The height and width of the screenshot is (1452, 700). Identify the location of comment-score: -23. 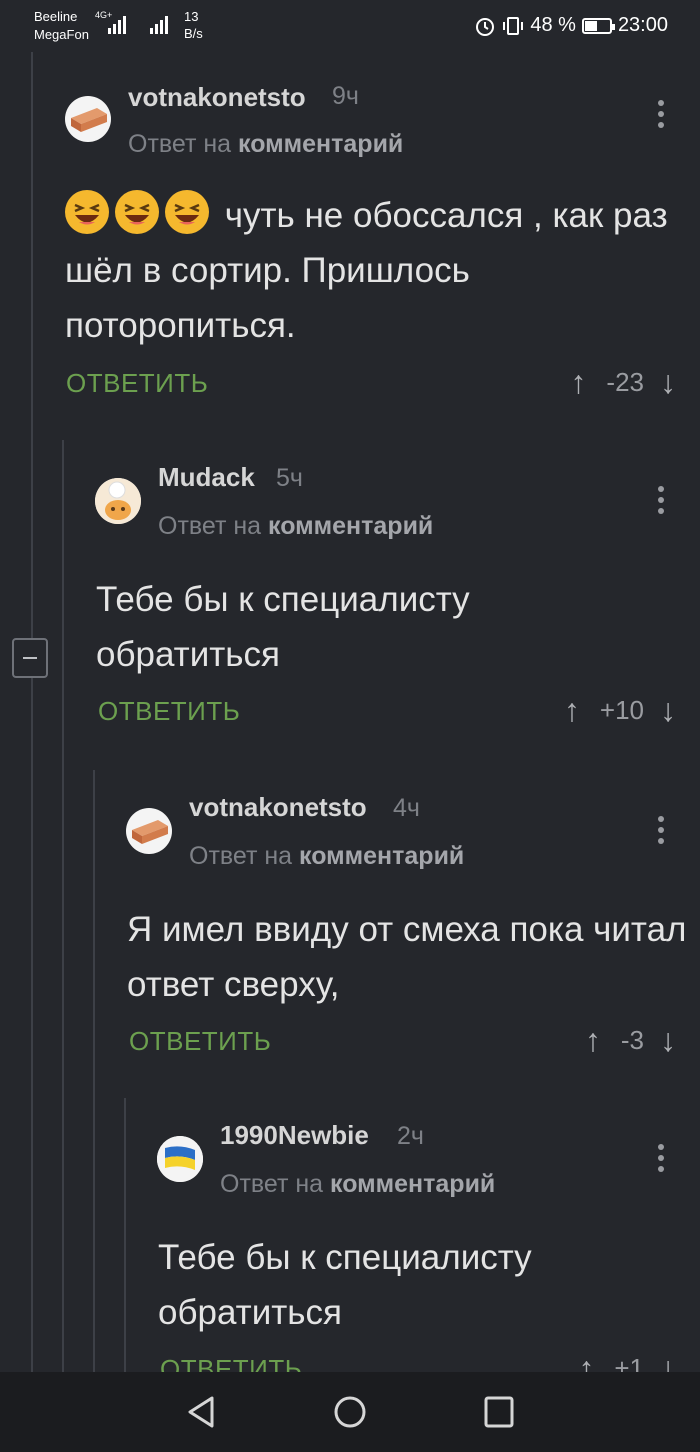
(625, 382).